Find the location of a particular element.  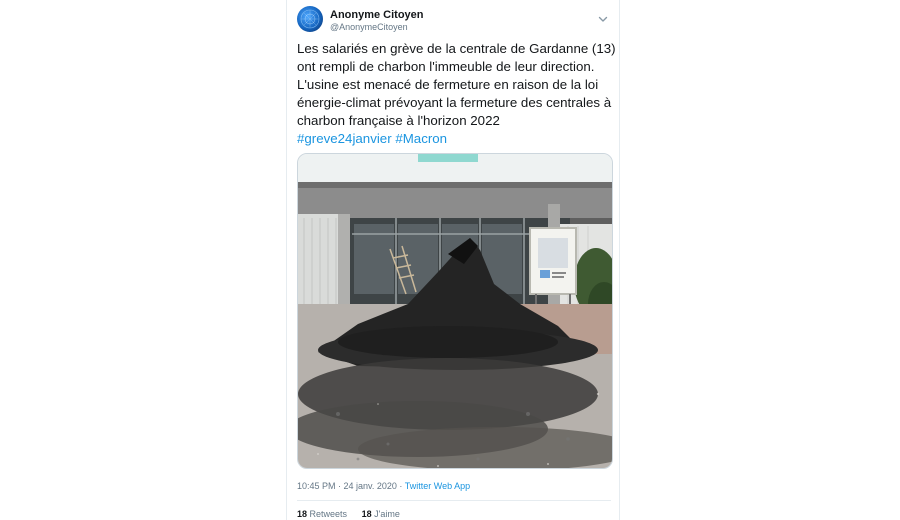

author-handle: @AnonymeCitoyen is located at coordinates (369, 27).